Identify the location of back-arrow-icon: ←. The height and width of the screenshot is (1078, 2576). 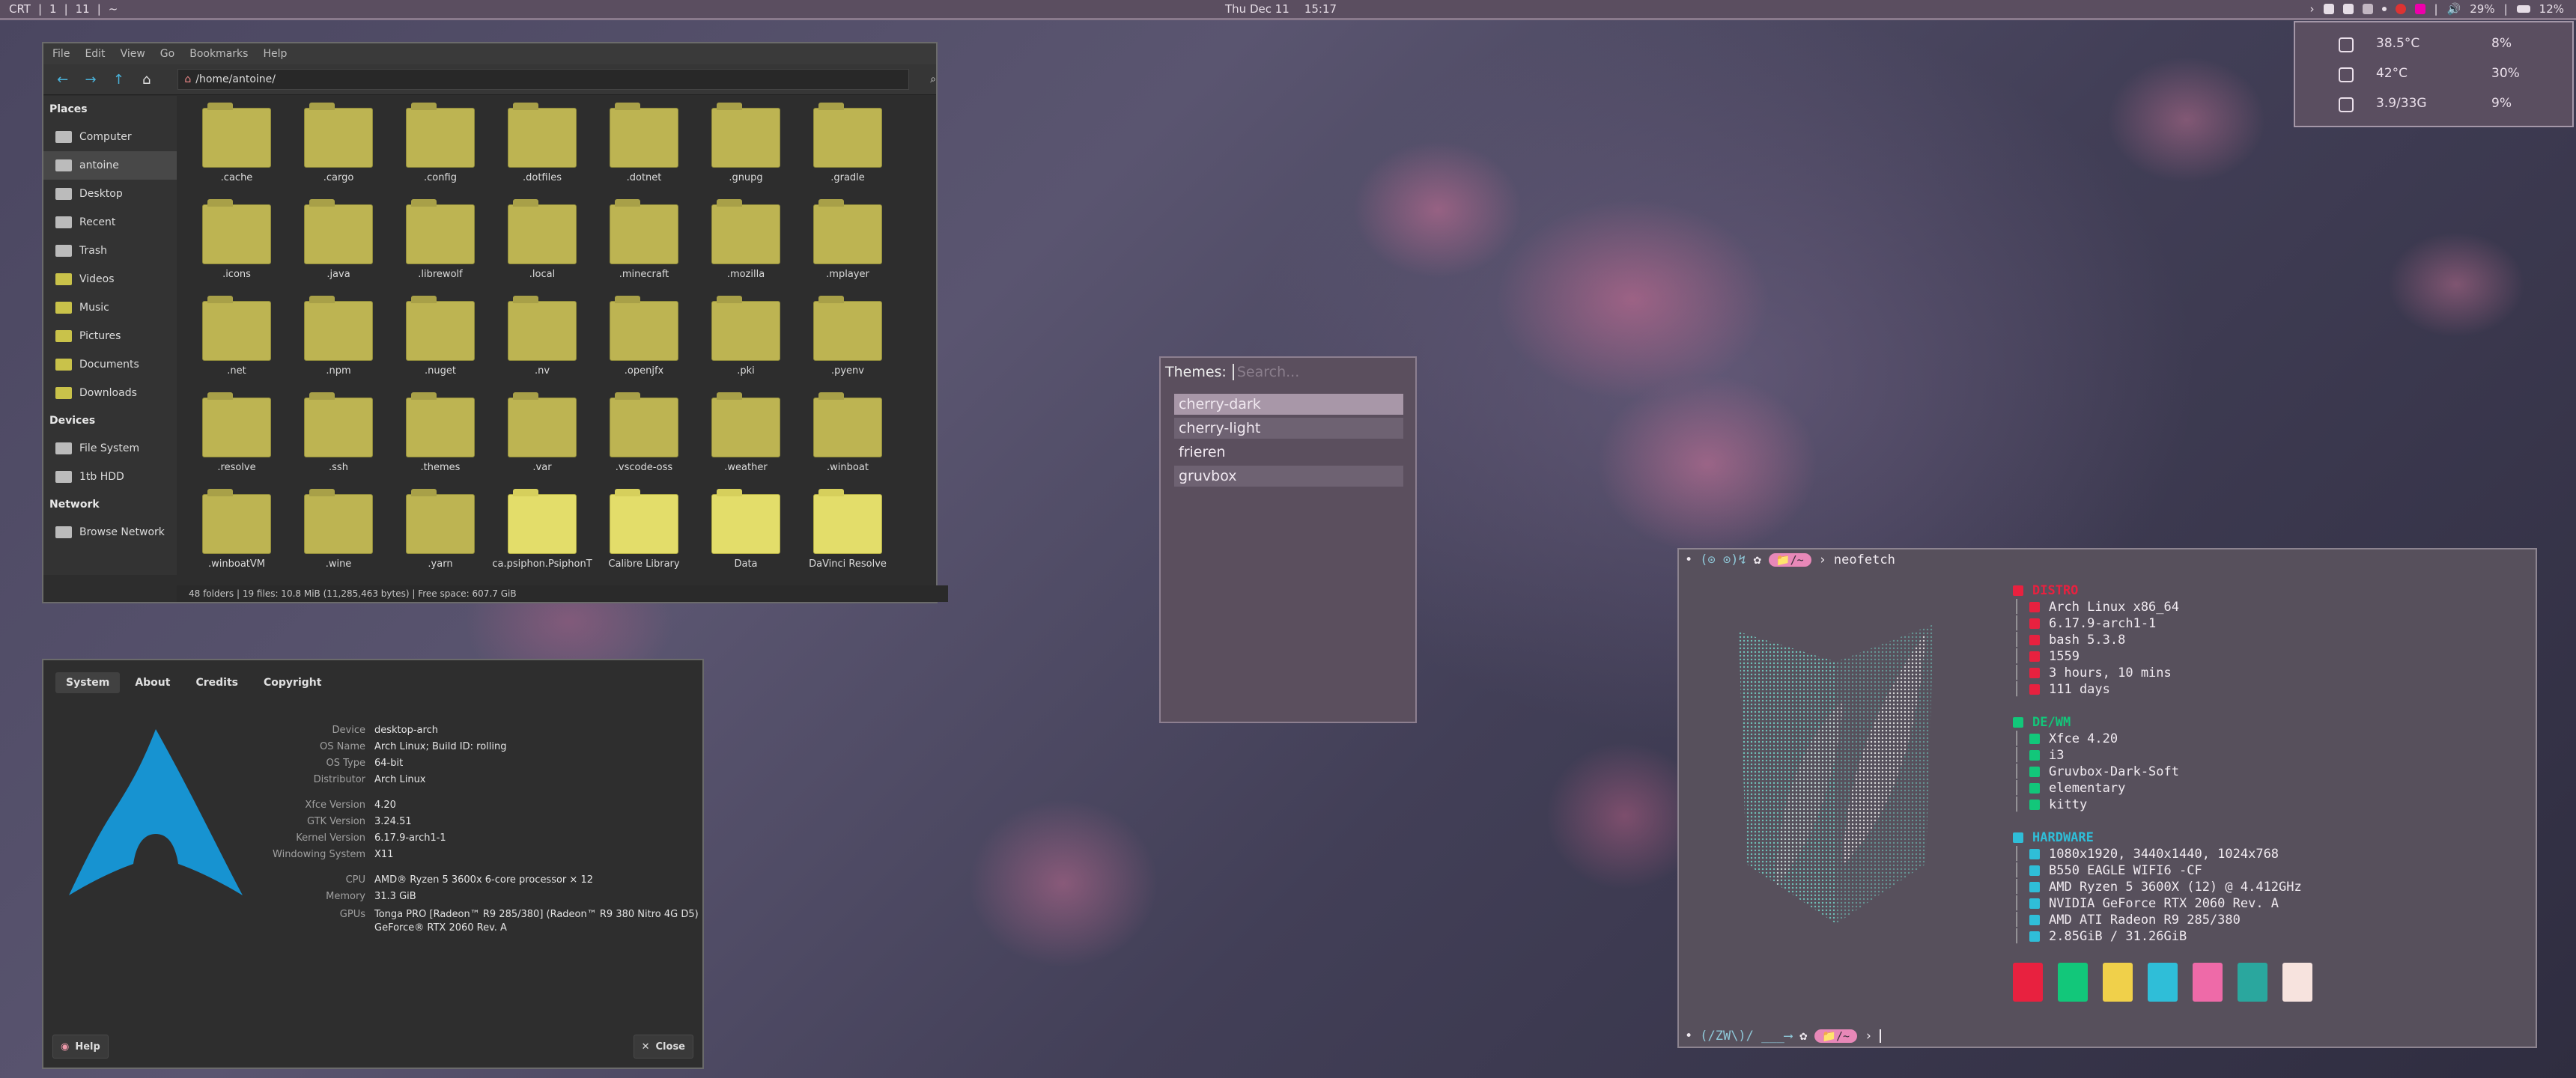
(62, 80).